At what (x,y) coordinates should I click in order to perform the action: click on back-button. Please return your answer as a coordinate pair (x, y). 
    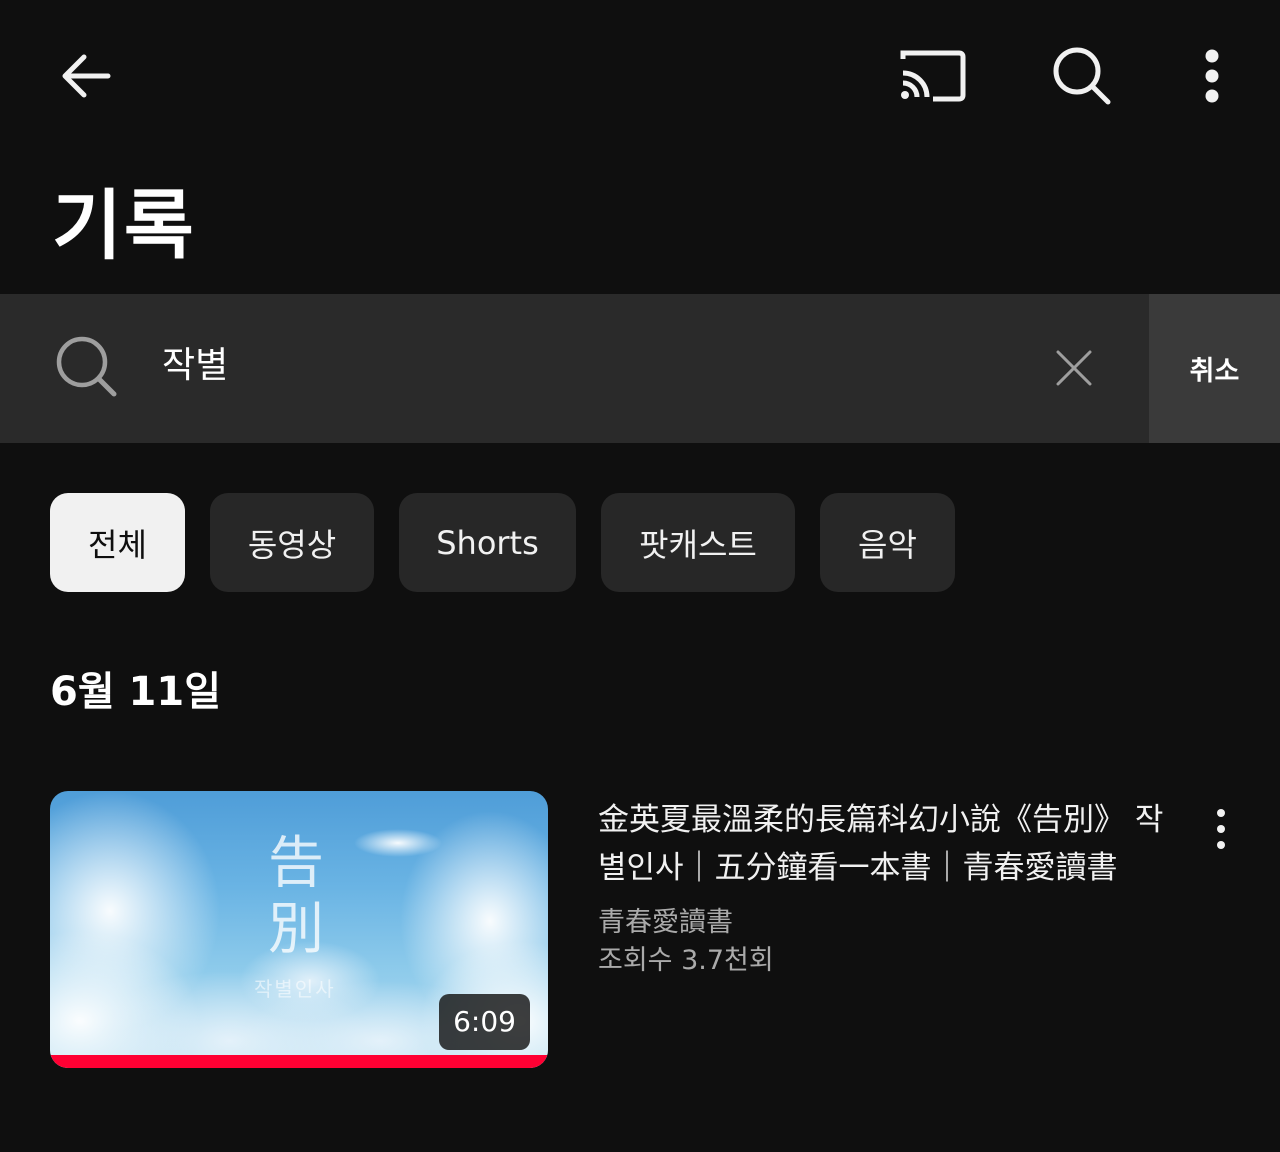
    Looking at the image, I should click on (86, 76).